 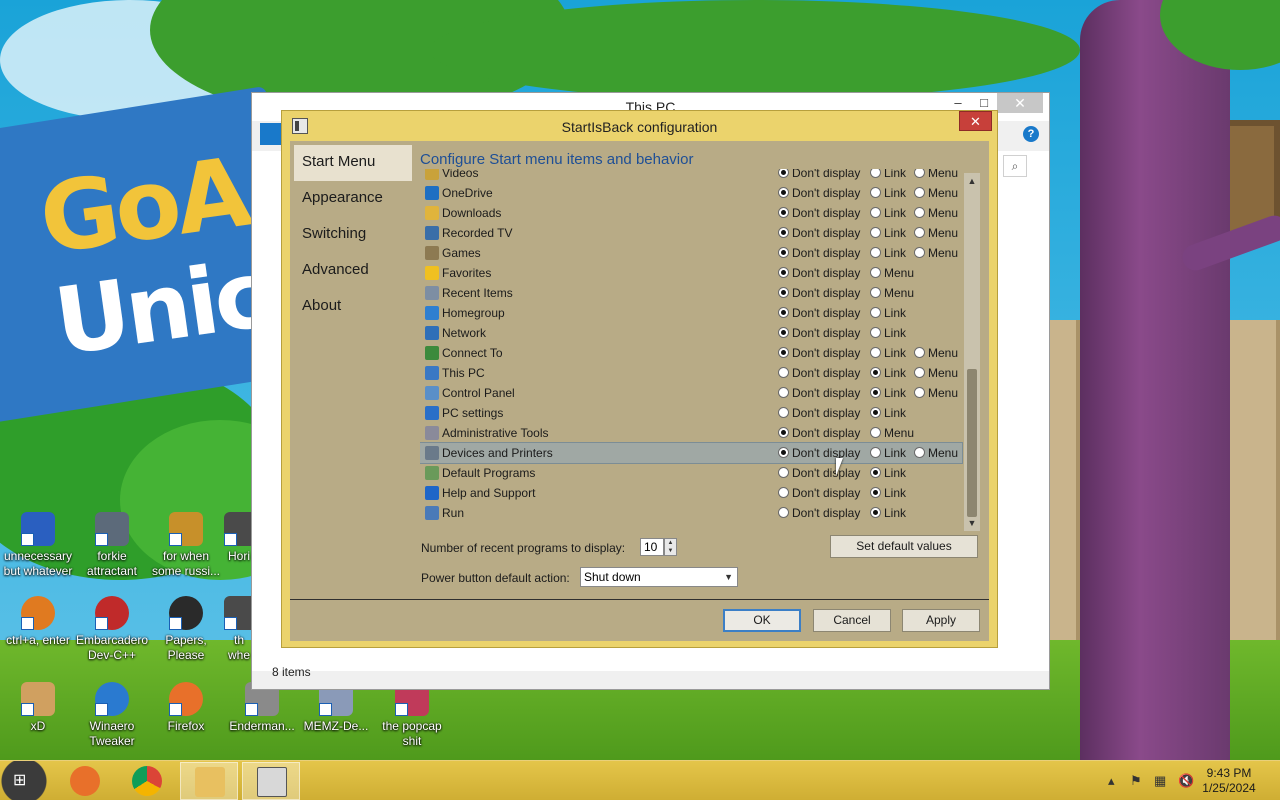 I want to click on list-item: Games Don't display Link Menu, so click(x=691, y=253).